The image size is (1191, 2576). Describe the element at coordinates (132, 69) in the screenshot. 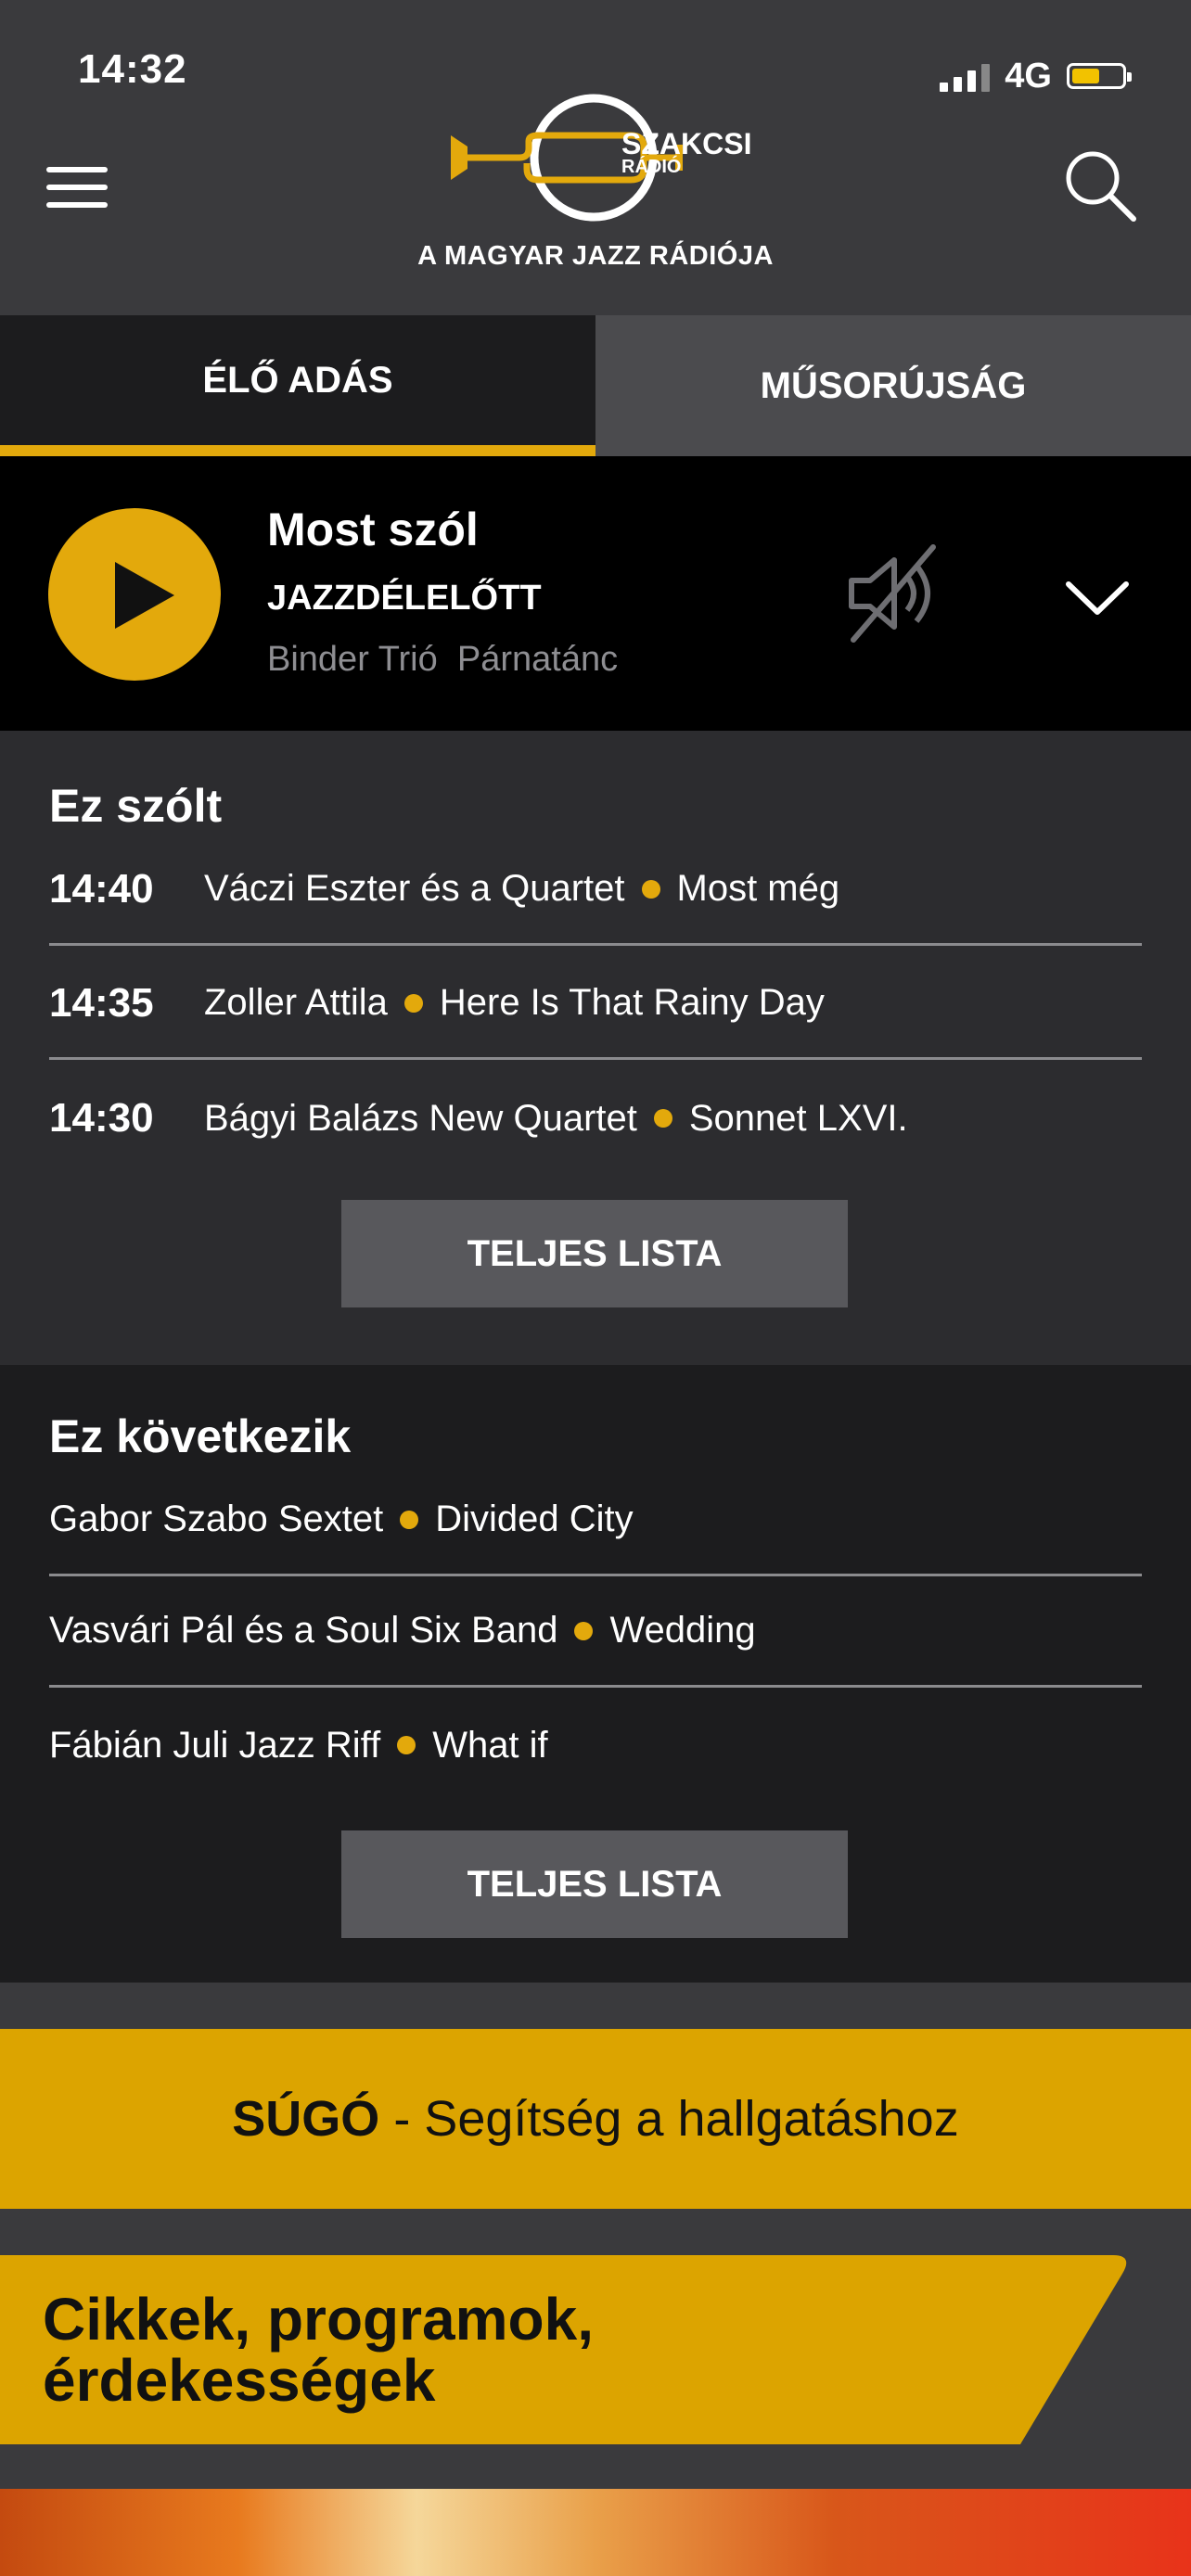

I see `status-time: 14:32` at that location.